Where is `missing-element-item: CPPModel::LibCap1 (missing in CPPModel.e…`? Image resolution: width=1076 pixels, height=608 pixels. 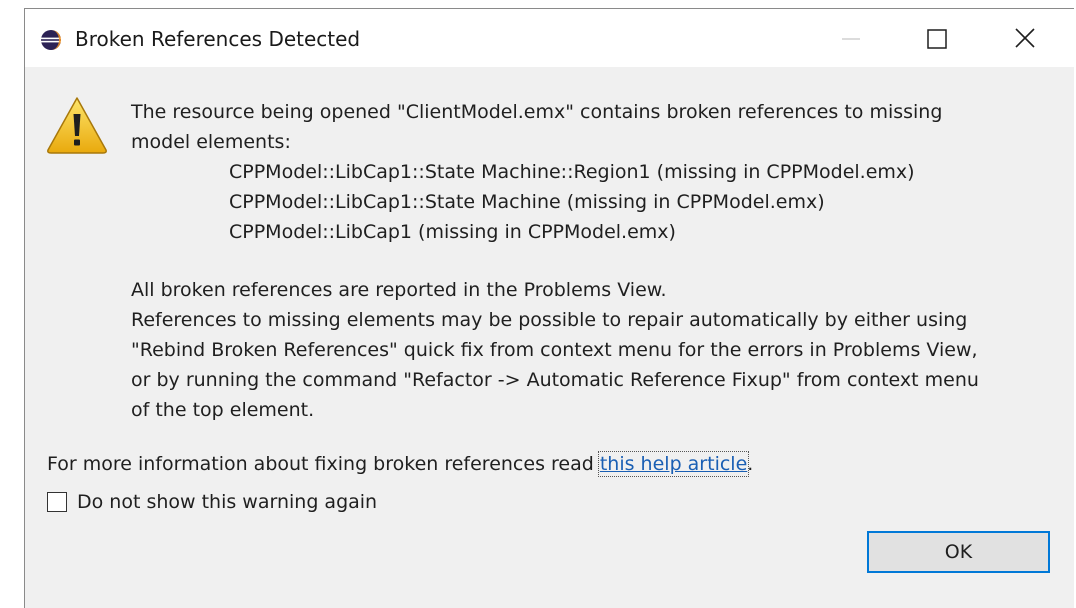
missing-element-item: CPPModel::LibCap1 (missing in CPPModel.e… is located at coordinates (452, 232).